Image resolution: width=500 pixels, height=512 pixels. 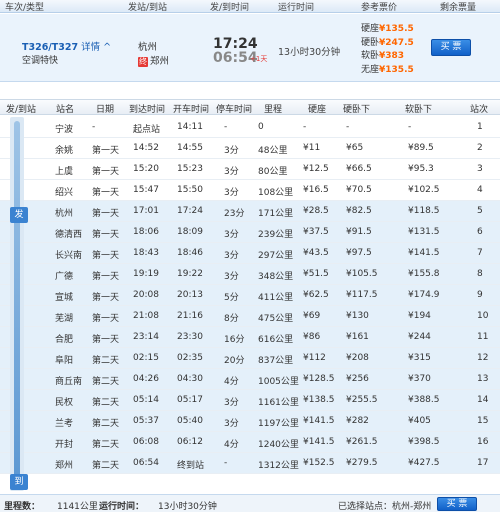 What do you see at coordinates (359, 211) in the screenshot?
I see `hard-sleeper-price: ¥82.5` at bounding box center [359, 211].